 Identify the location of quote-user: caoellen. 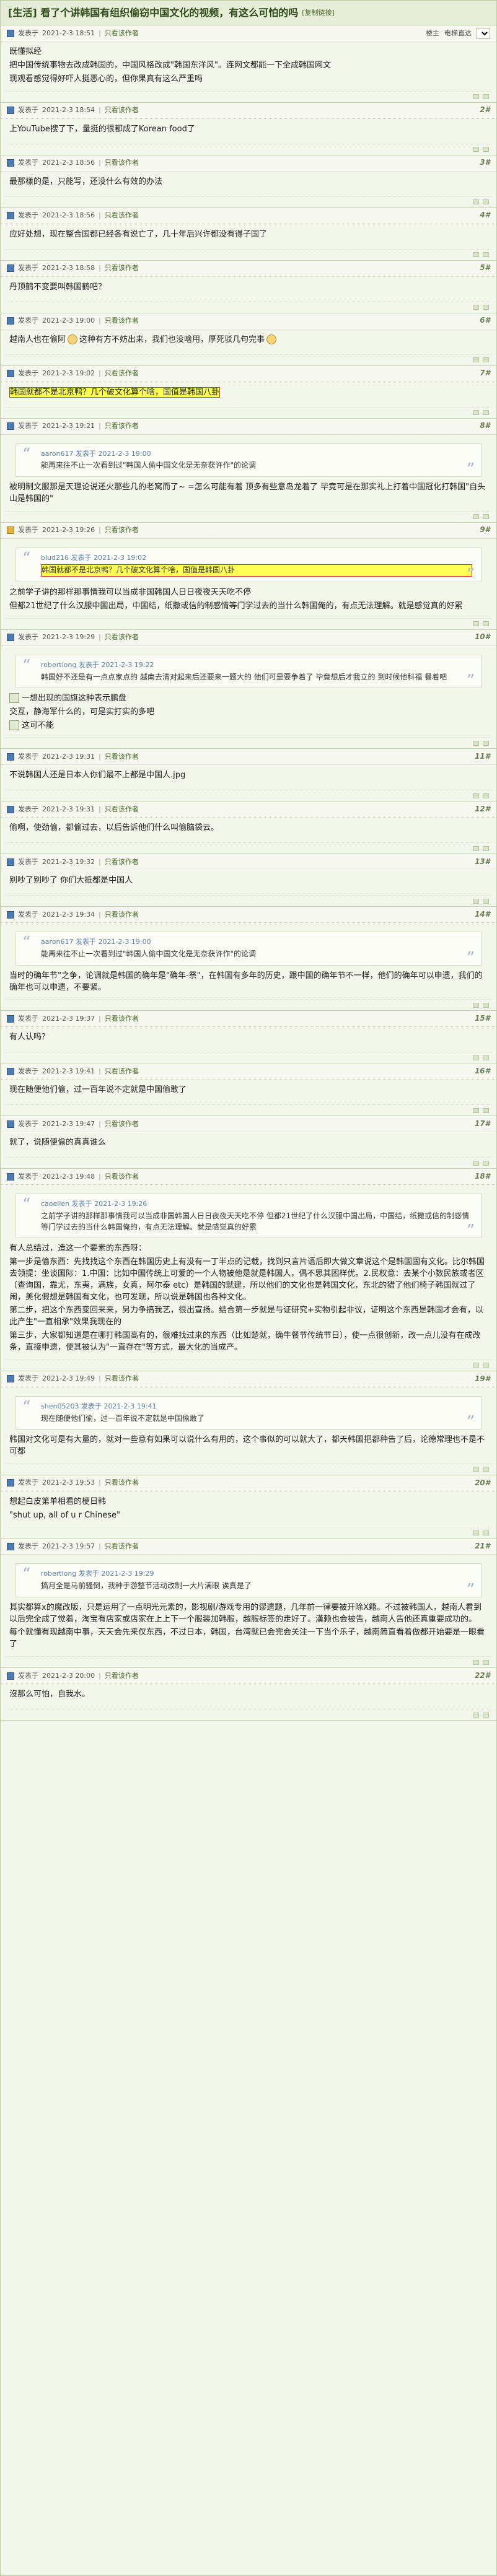
(55, 1204).